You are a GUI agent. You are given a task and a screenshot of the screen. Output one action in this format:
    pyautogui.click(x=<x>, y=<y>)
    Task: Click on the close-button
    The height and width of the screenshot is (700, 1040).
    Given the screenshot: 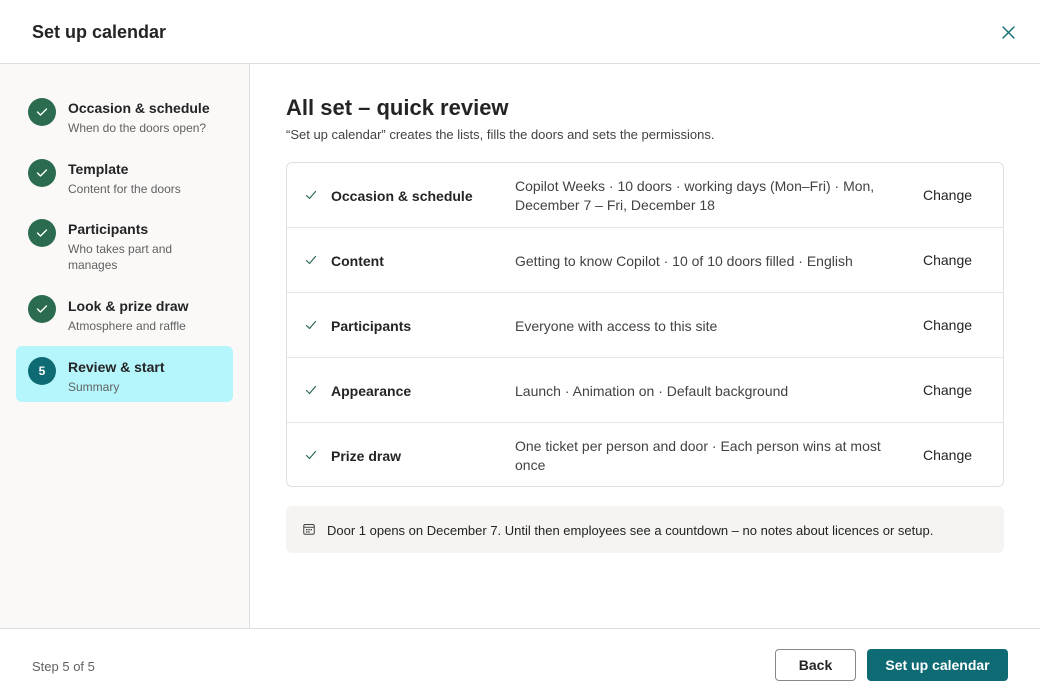 What is the action you would take?
    pyautogui.click(x=1008, y=32)
    